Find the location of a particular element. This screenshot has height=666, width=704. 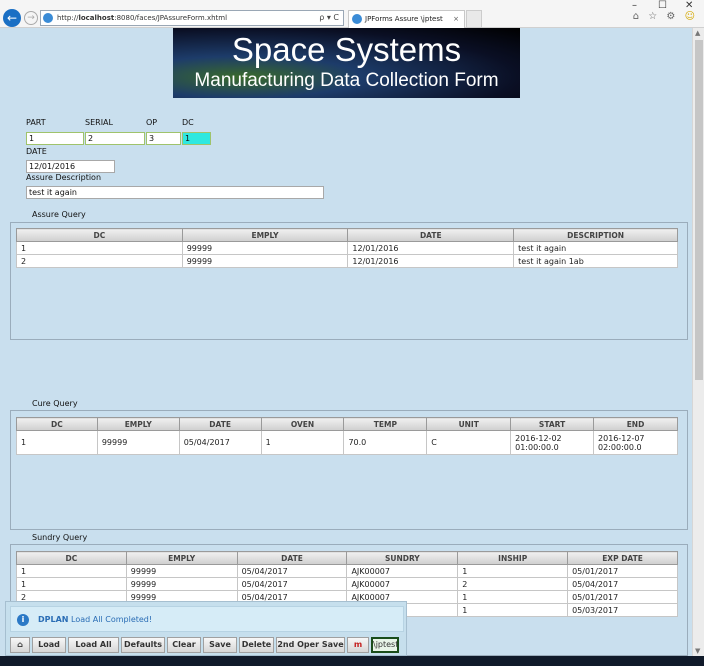

cure-col-start: START is located at coordinates (552, 424).